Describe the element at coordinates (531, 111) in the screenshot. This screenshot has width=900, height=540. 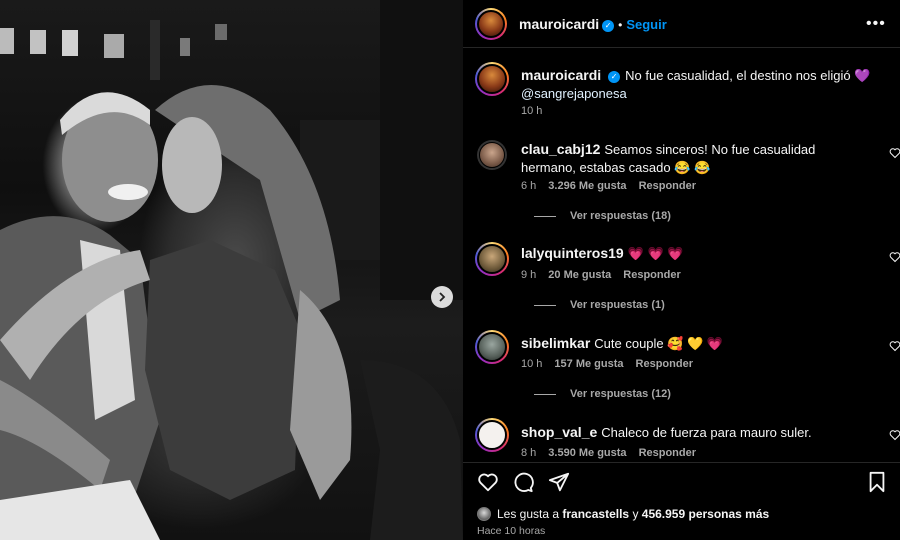
I see `caption-time: 10 h` at that location.